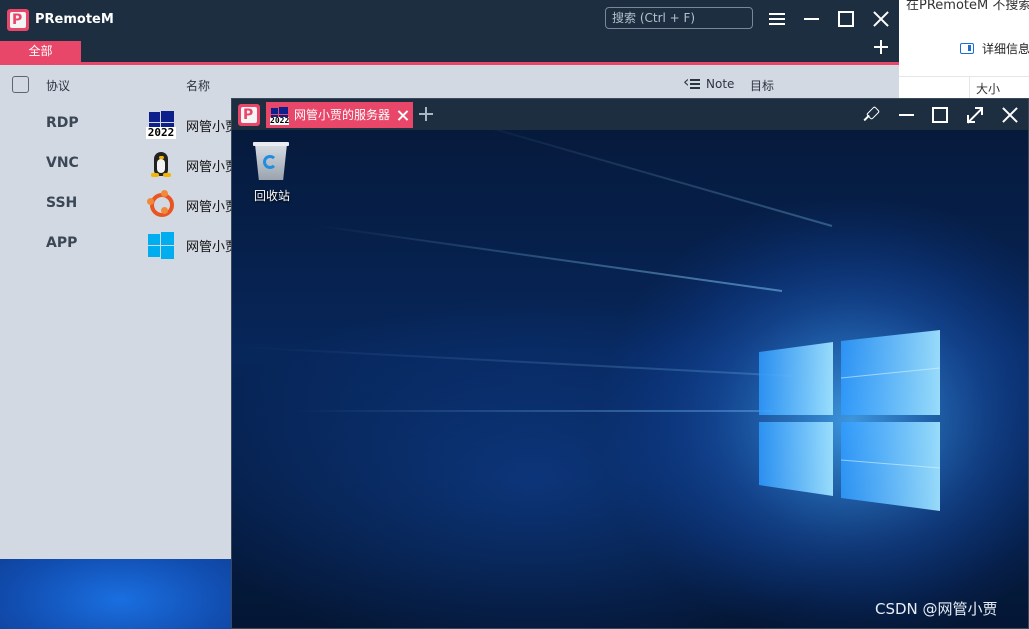  Describe the element at coordinates (40, 51) in the screenshot. I see `tag-all: 全部` at that location.